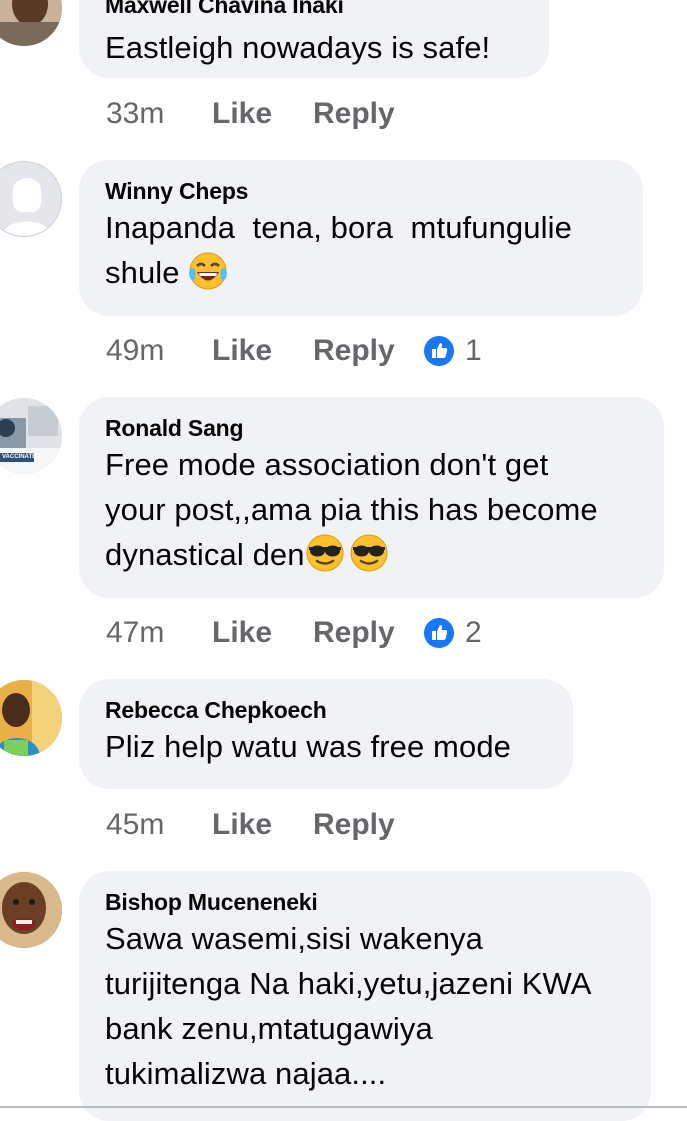 Image resolution: width=687 pixels, height=1121 pixels. I want to click on comment-actions: 47m Like Reply 2, so click(294, 633).